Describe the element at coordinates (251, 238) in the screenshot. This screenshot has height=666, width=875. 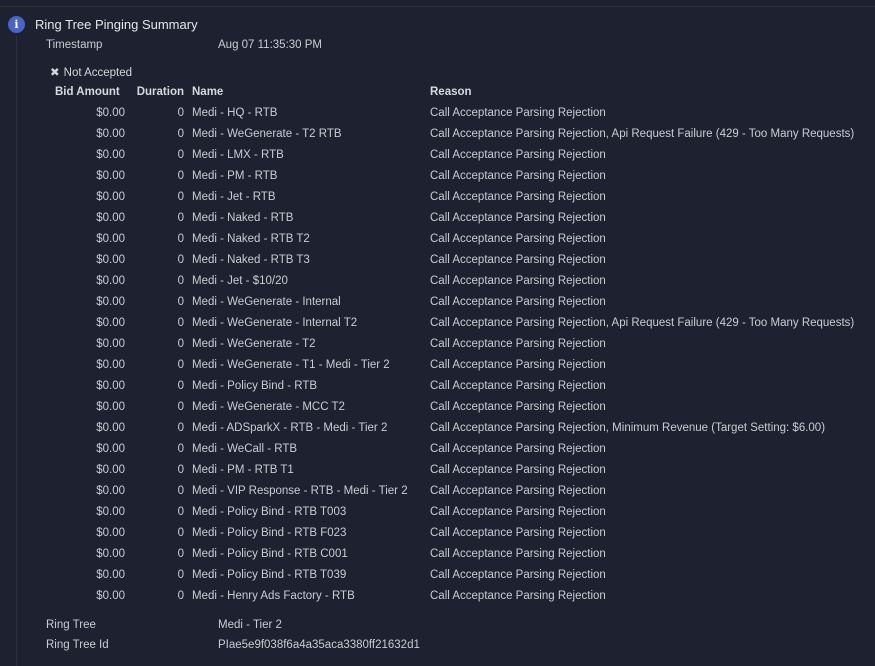
I see `name-cell: Medi - Naked - RTB T2` at that location.